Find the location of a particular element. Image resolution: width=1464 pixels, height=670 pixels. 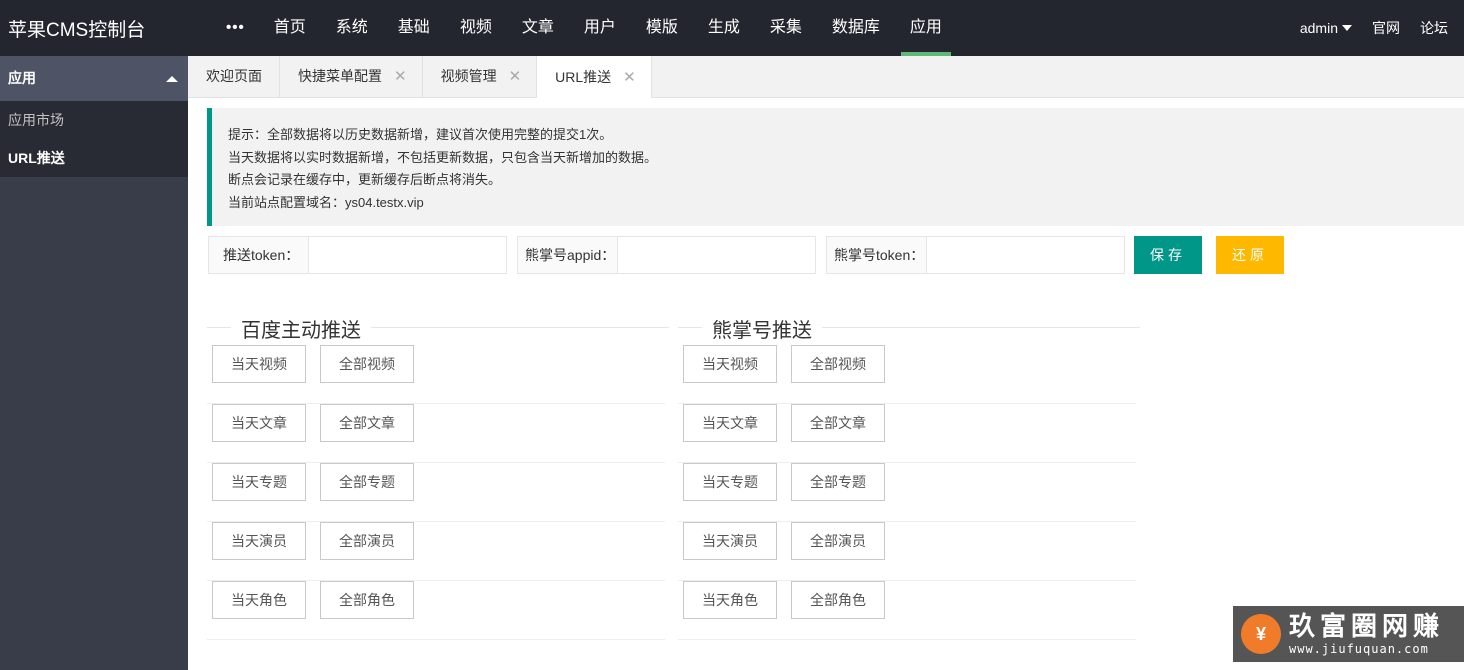

caret-up-icon is located at coordinates (172, 79).